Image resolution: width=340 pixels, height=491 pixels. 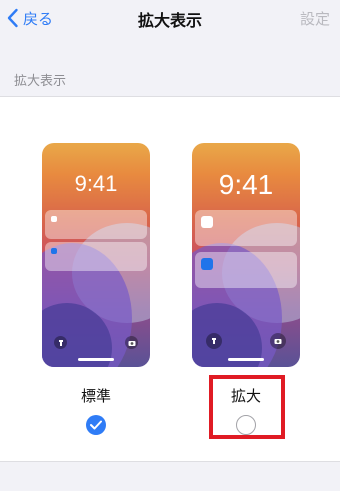 I want to click on navigation-bar: 戻る 拡大表示 設定, so click(x=170, y=20).